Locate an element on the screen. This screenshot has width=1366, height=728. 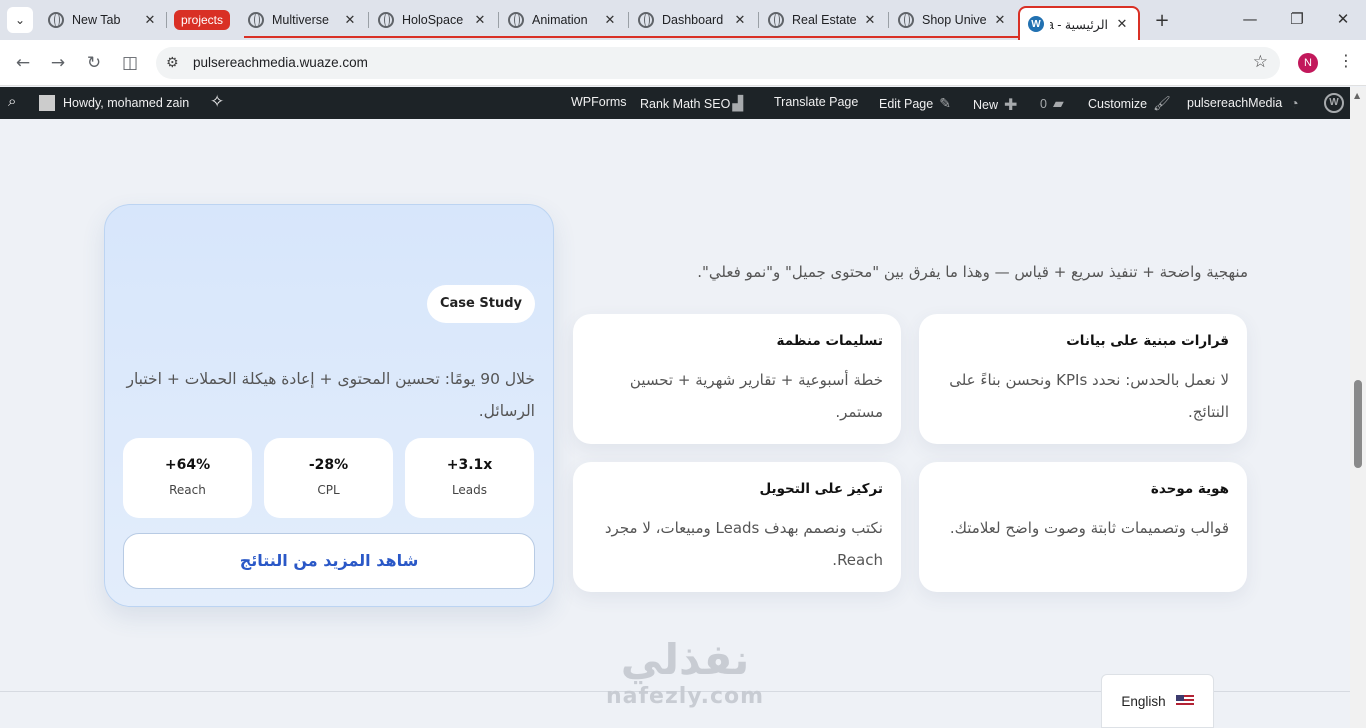
address-bar: ⚙ pulsereachmedia.wuaze.com ☆ is located at coordinates (718, 63).